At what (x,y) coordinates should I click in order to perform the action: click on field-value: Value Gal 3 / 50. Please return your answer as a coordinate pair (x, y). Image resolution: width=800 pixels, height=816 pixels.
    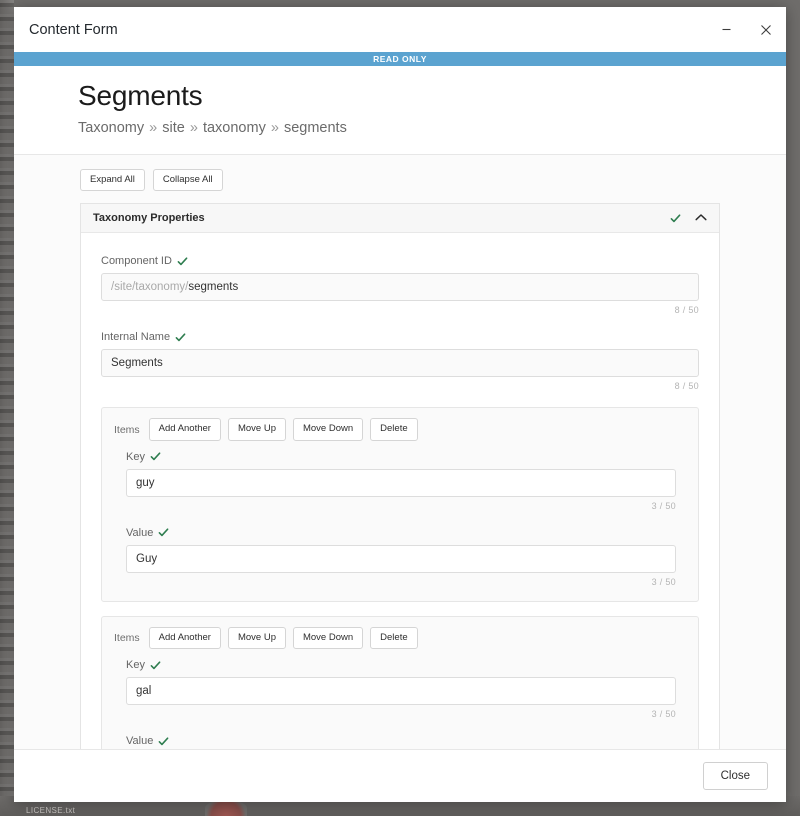
    Looking at the image, I should click on (401, 742).